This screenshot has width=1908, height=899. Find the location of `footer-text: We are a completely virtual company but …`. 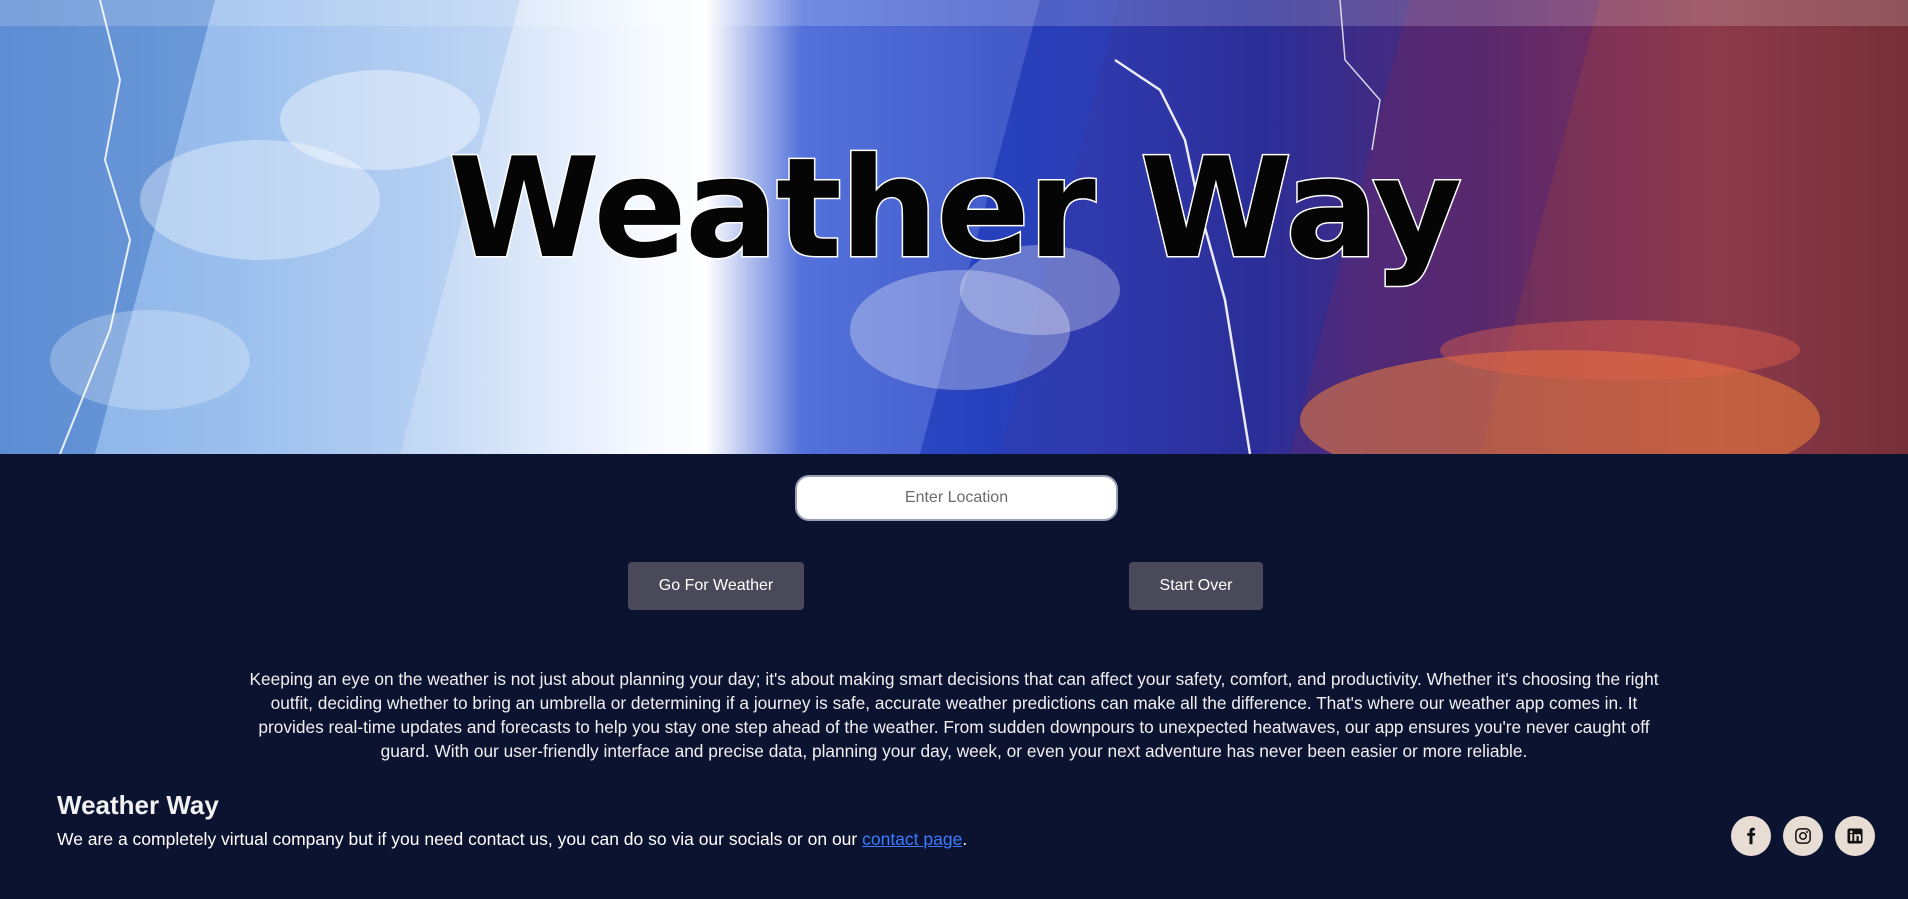

footer-text: We are a completely virtual company but … is located at coordinates (512, 839).